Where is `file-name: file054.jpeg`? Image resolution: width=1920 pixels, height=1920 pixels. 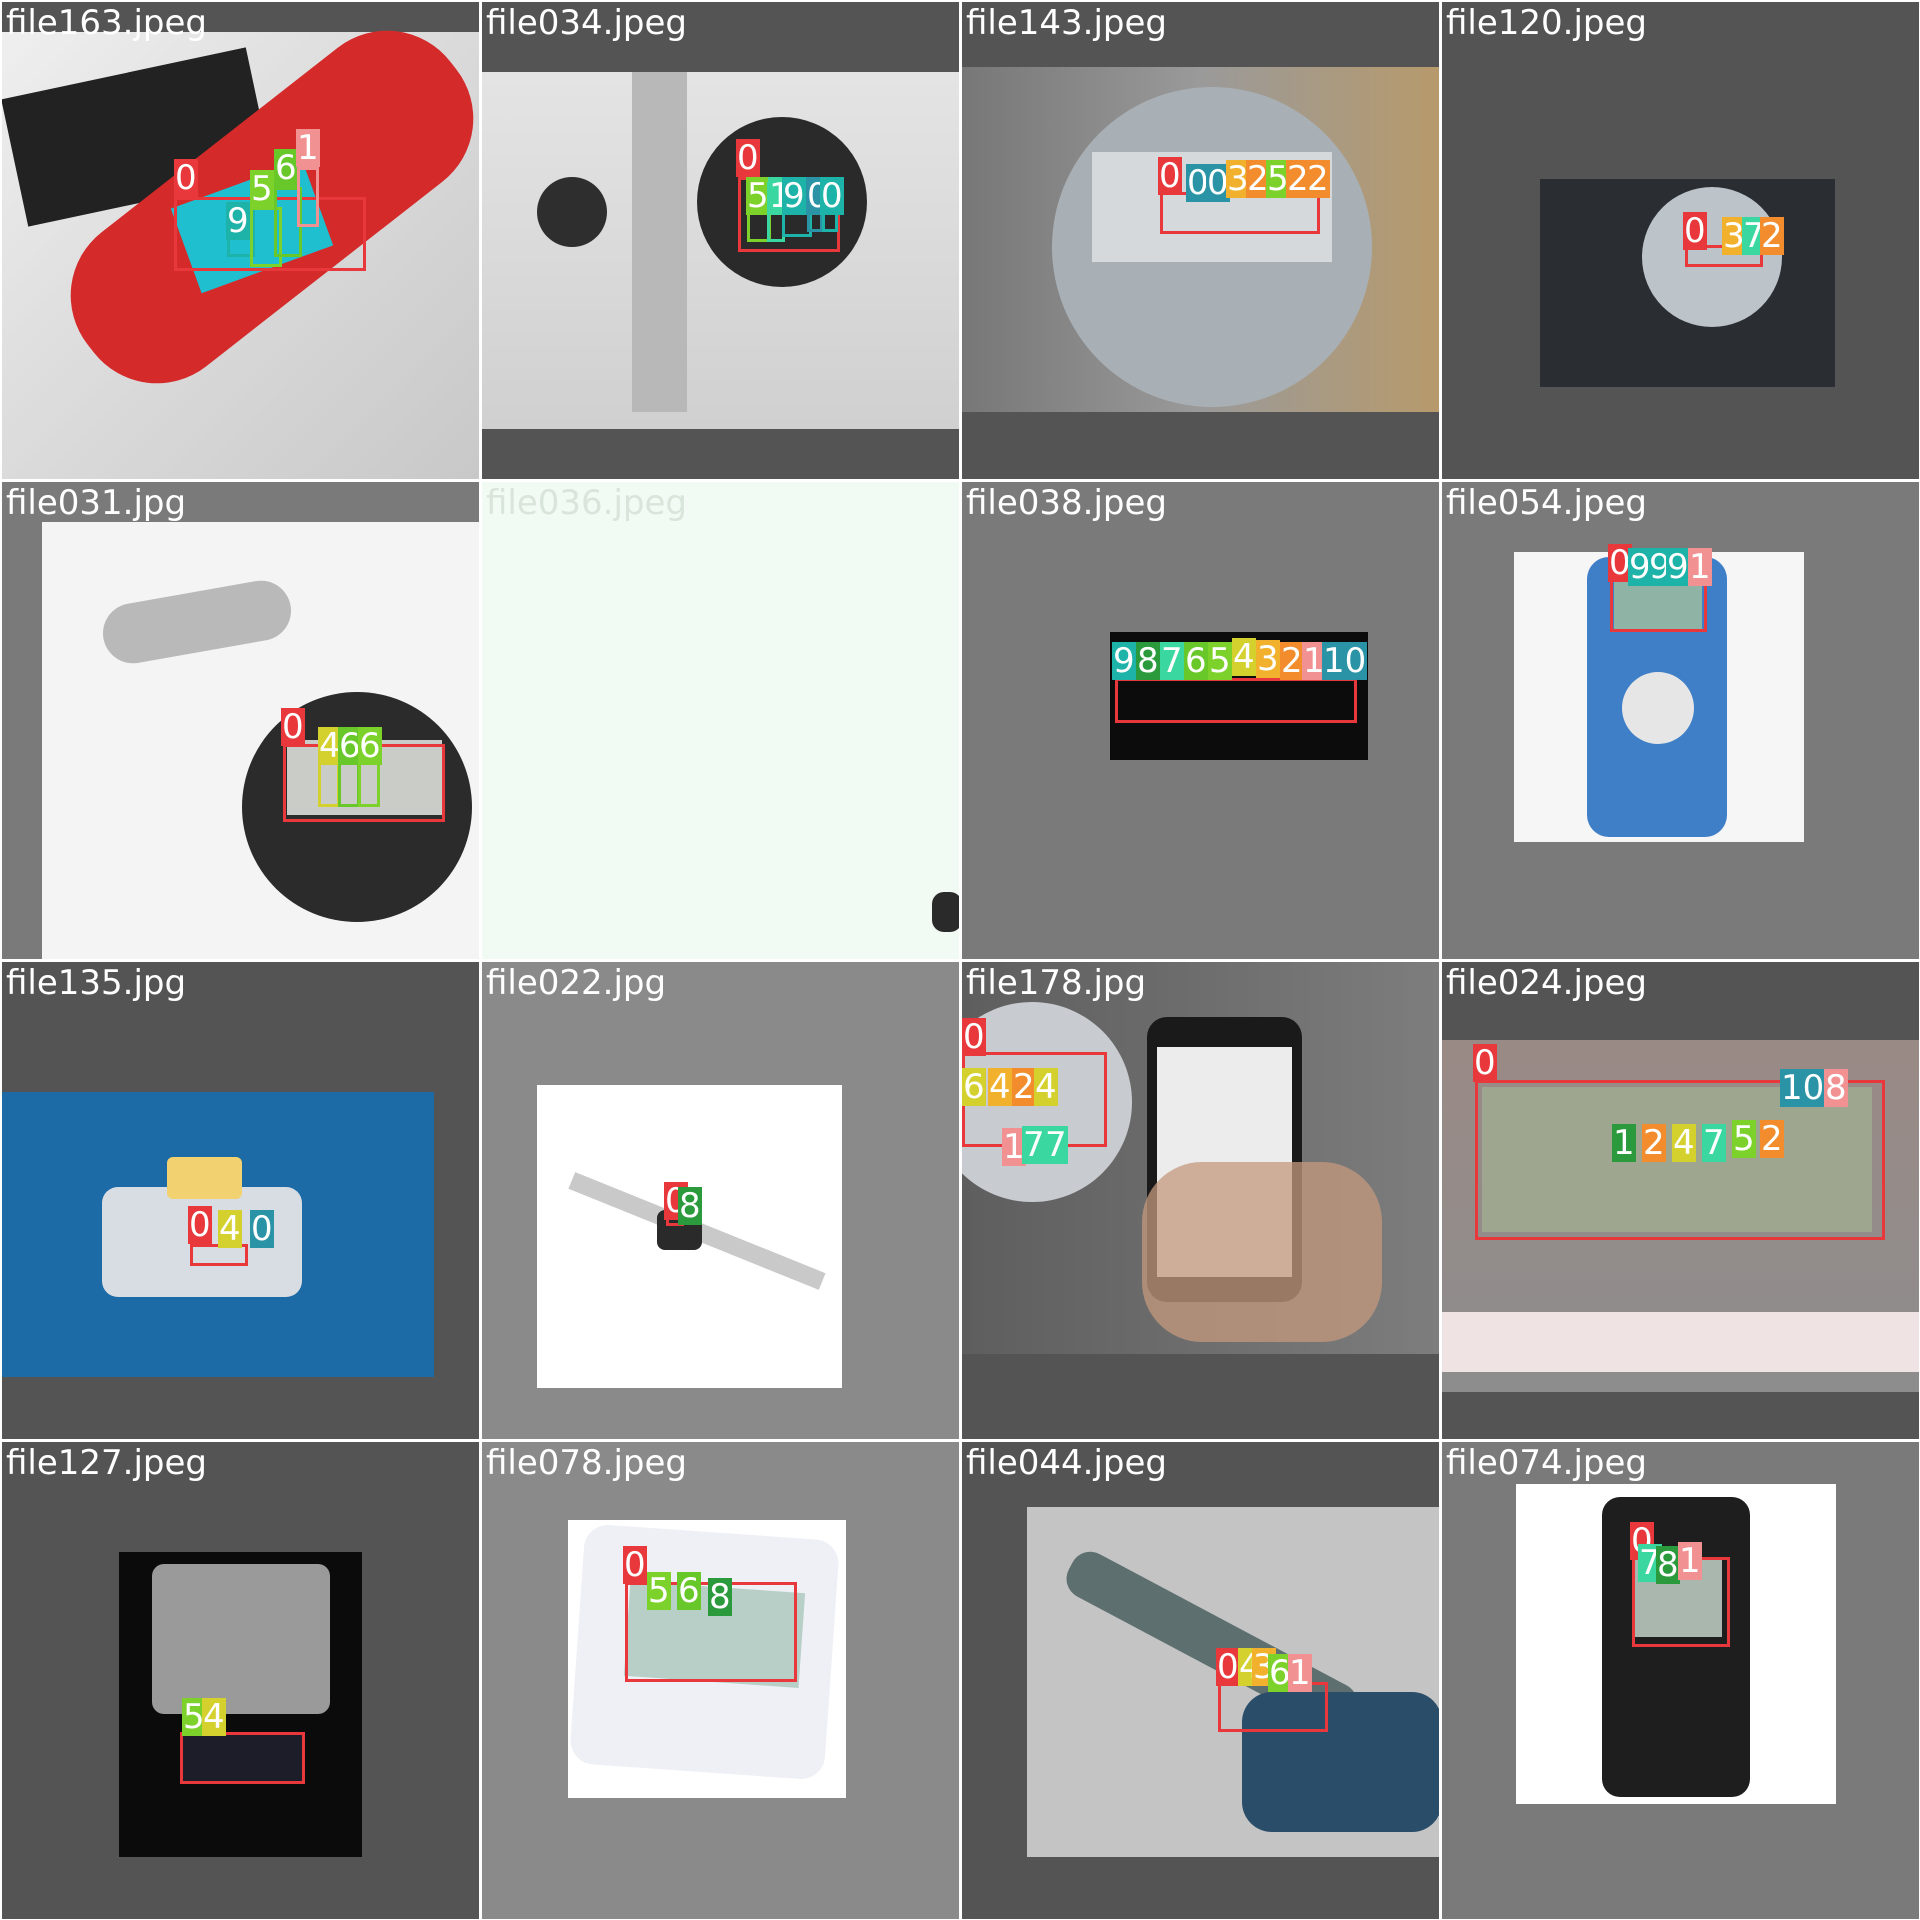 file-name: file054.jpeg is located at coordinates (1547, 503).